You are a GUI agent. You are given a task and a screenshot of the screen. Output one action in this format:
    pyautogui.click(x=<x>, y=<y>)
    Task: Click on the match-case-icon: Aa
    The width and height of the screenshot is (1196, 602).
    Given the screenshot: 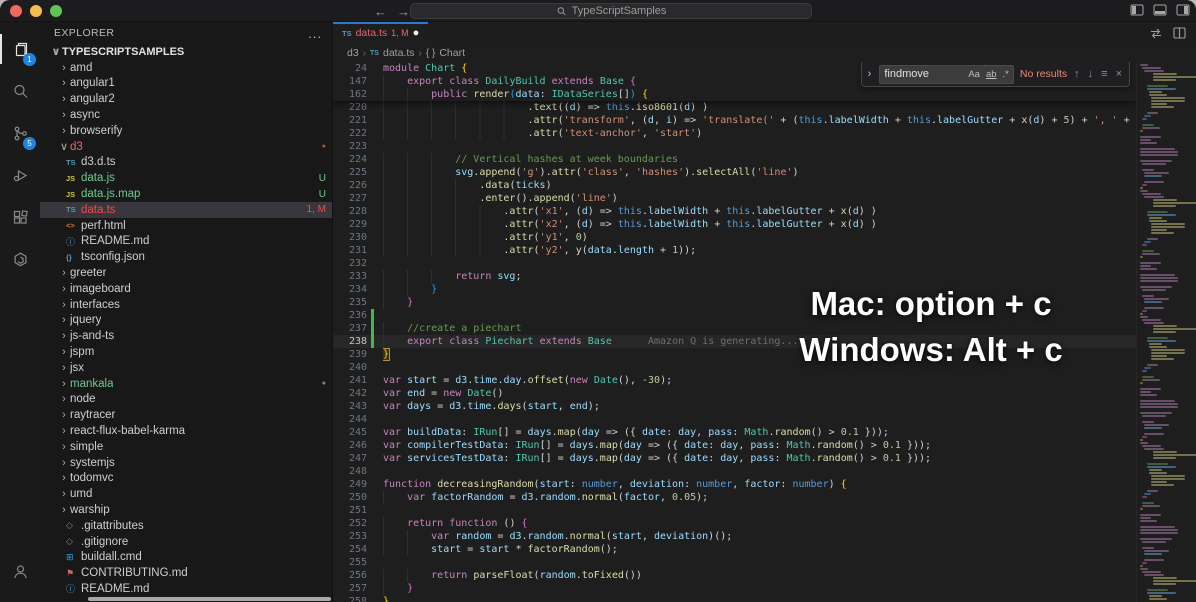 What is the action you would take?
    pyautogui.click(x=974, y=74)
    